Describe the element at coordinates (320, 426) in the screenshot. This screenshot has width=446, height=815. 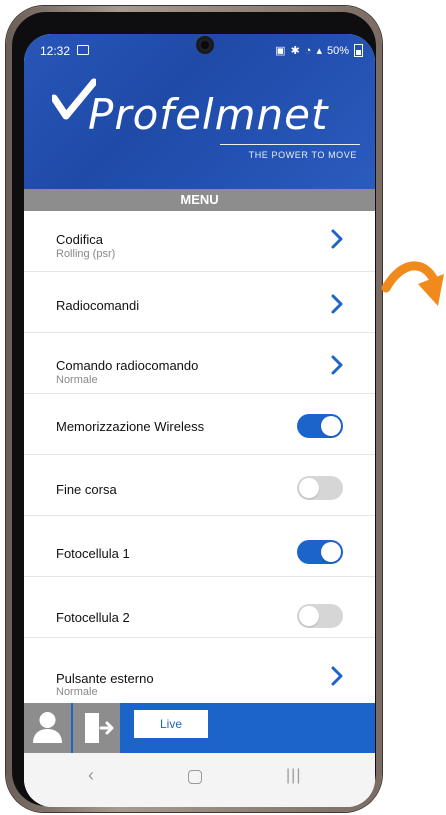
I see `memorizzazione-wireless-toggle` at that location.